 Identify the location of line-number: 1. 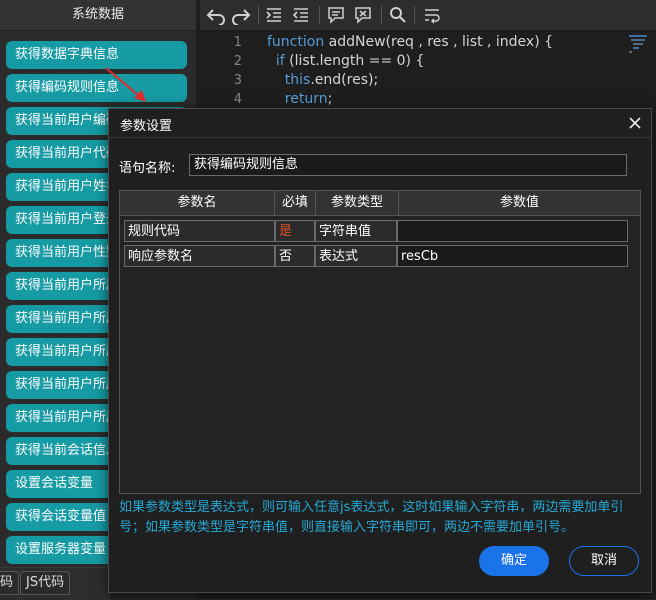
(237, 42).